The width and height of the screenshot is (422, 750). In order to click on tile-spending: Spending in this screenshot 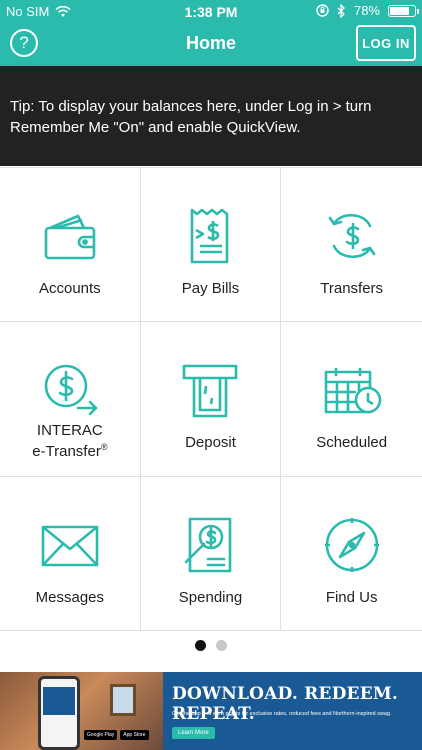, I will do `click(211, 553)`.